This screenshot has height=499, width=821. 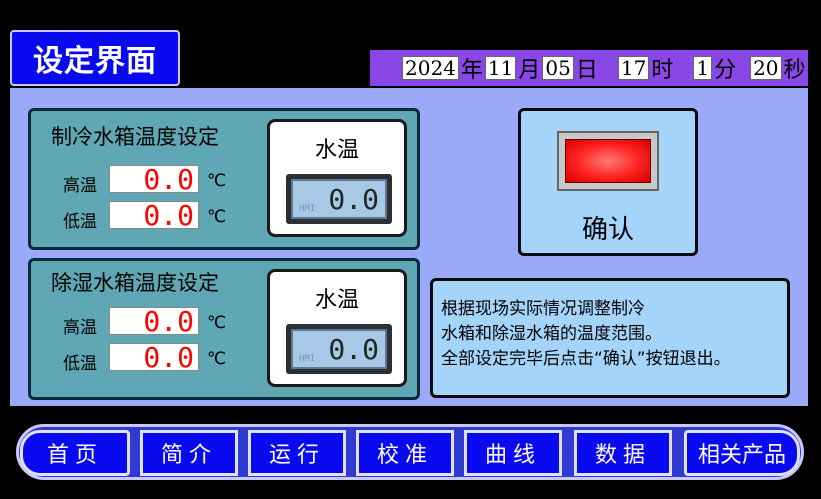 What do you see at coordinates (725, 70) in the screenshot?
I see `minute-unit: 分` at bounding box center [725, 70].